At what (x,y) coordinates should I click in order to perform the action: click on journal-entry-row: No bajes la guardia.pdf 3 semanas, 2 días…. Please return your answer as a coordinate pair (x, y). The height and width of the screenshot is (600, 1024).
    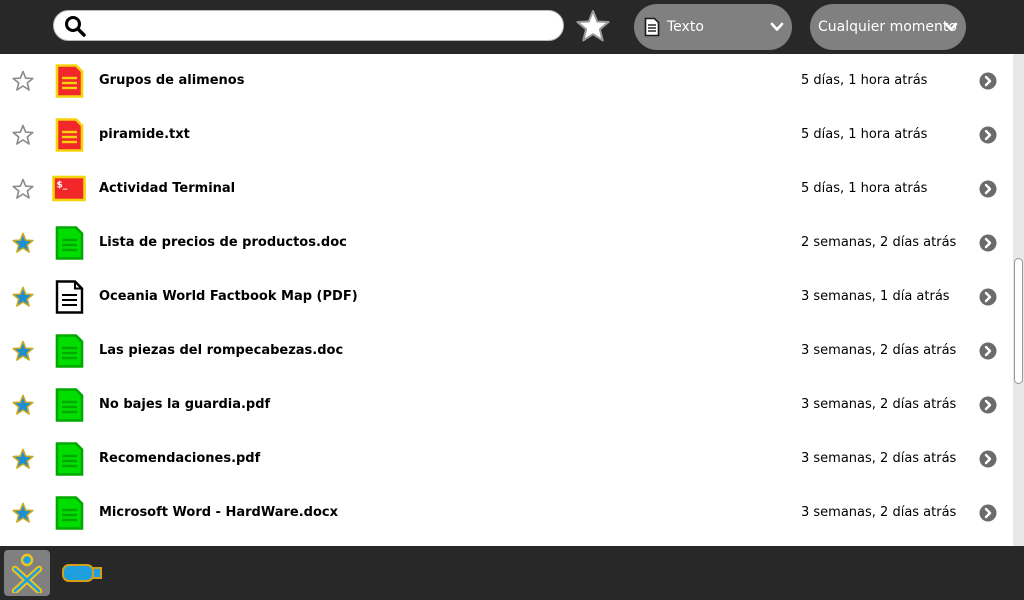
    Looking at the image, I should click on (506, 405).